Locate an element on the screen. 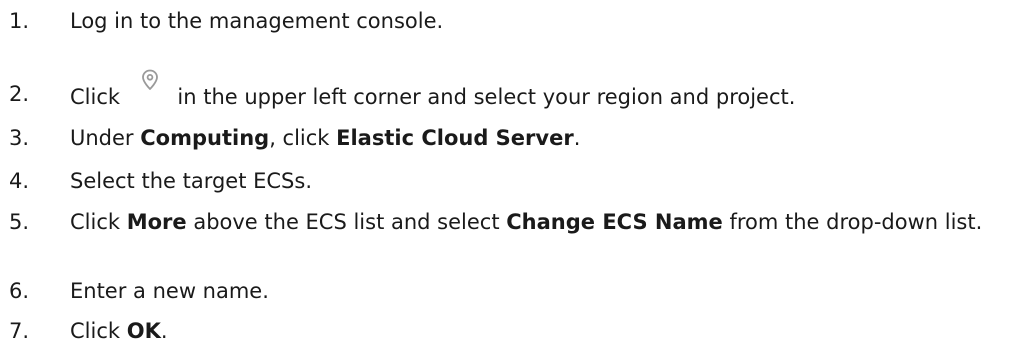 The image size is (1033, 354). ui-label-change-ecs-name: Change ECS Name is located at coordinates (614, 222).